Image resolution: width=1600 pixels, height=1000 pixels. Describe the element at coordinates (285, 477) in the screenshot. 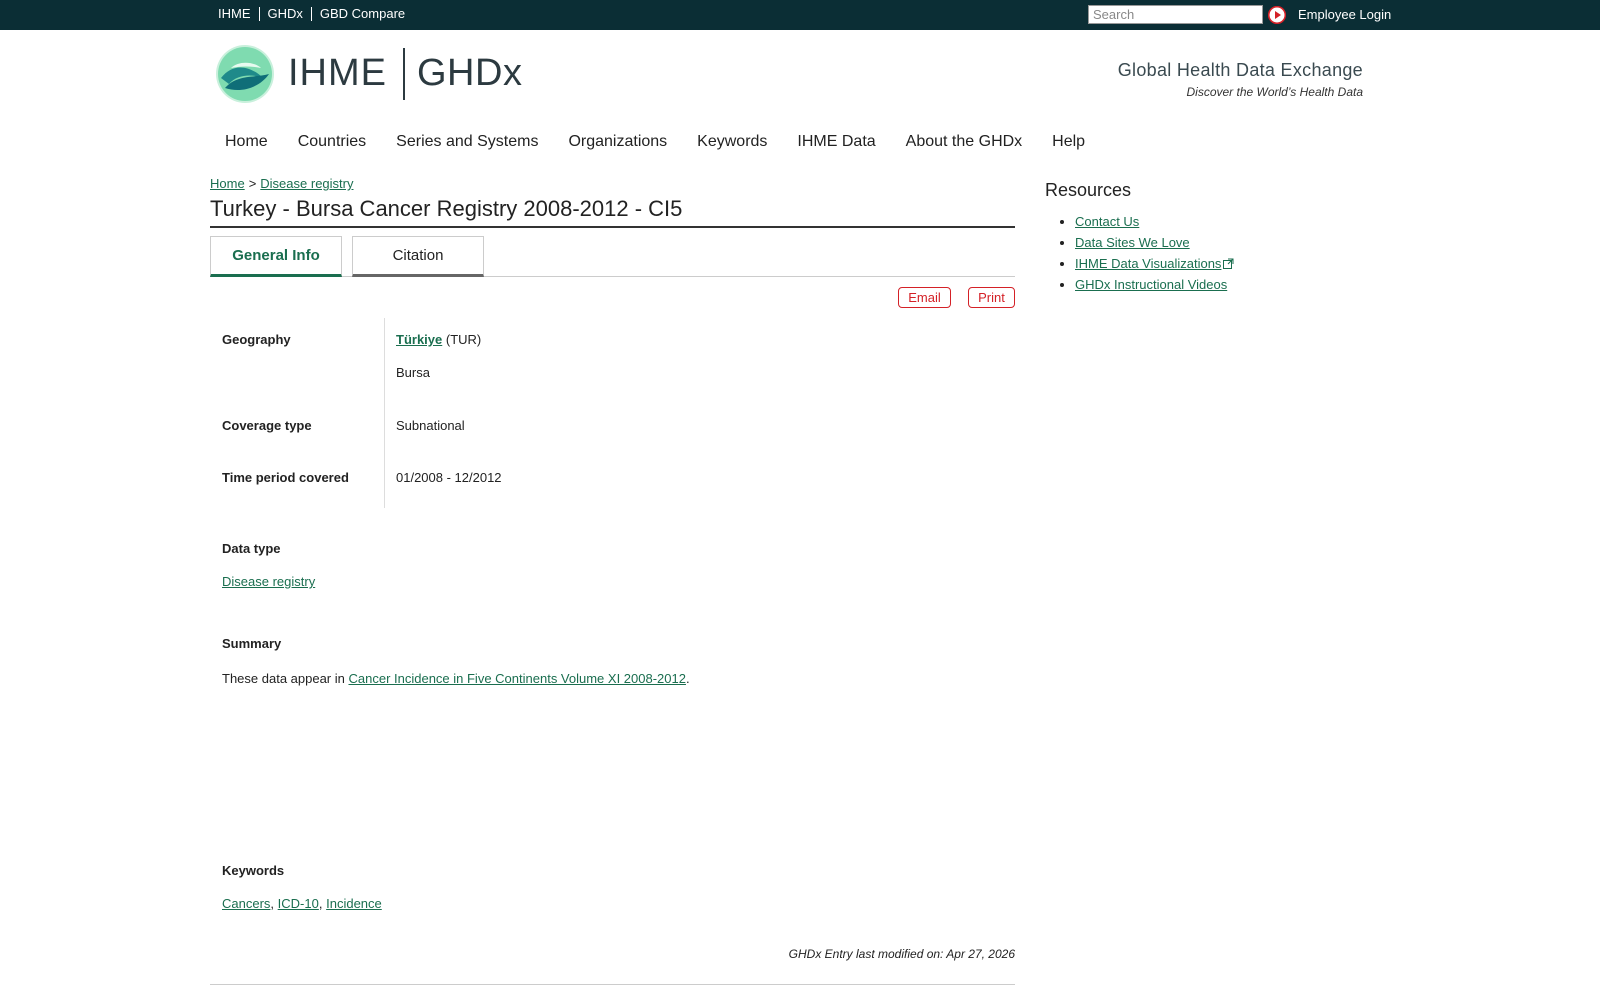

I see `time-period-label: Time period covered` at that location.